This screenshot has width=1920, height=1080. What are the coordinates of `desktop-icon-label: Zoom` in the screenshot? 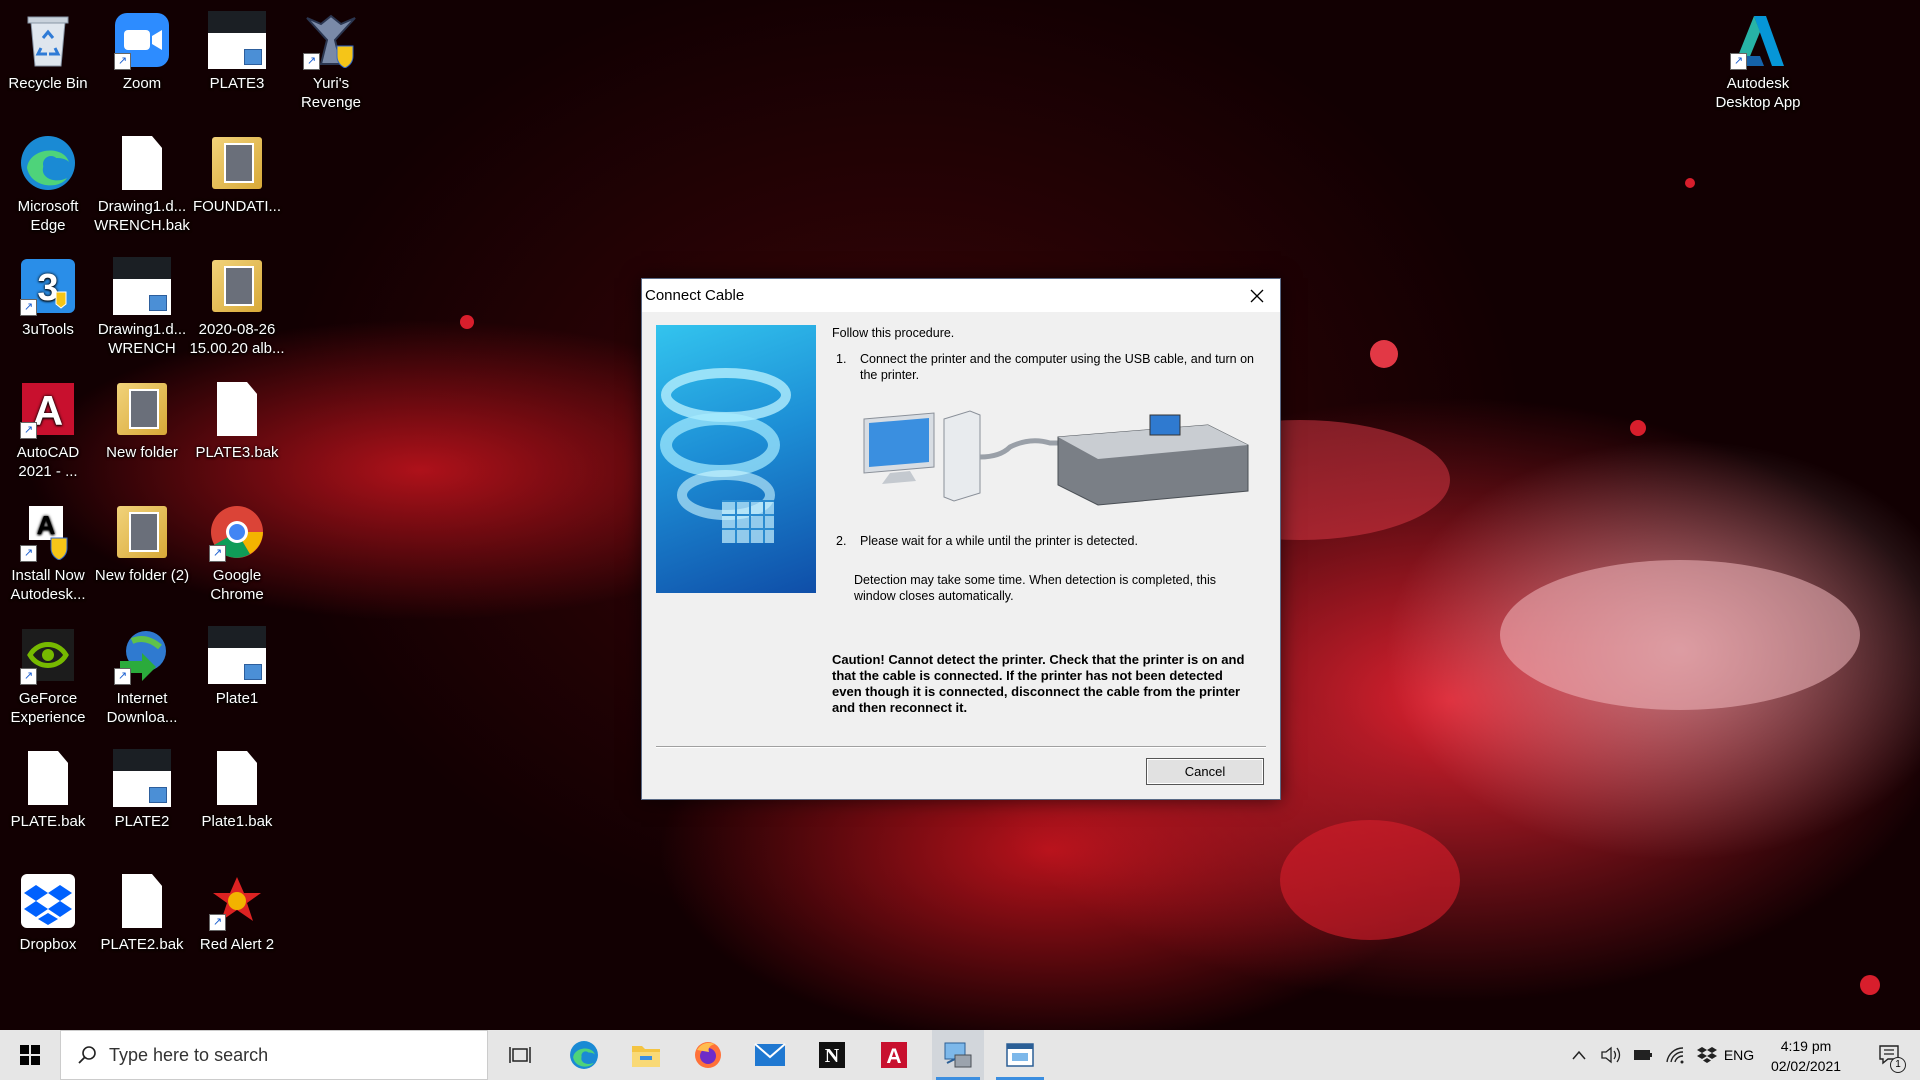 It's located at (142, 83).